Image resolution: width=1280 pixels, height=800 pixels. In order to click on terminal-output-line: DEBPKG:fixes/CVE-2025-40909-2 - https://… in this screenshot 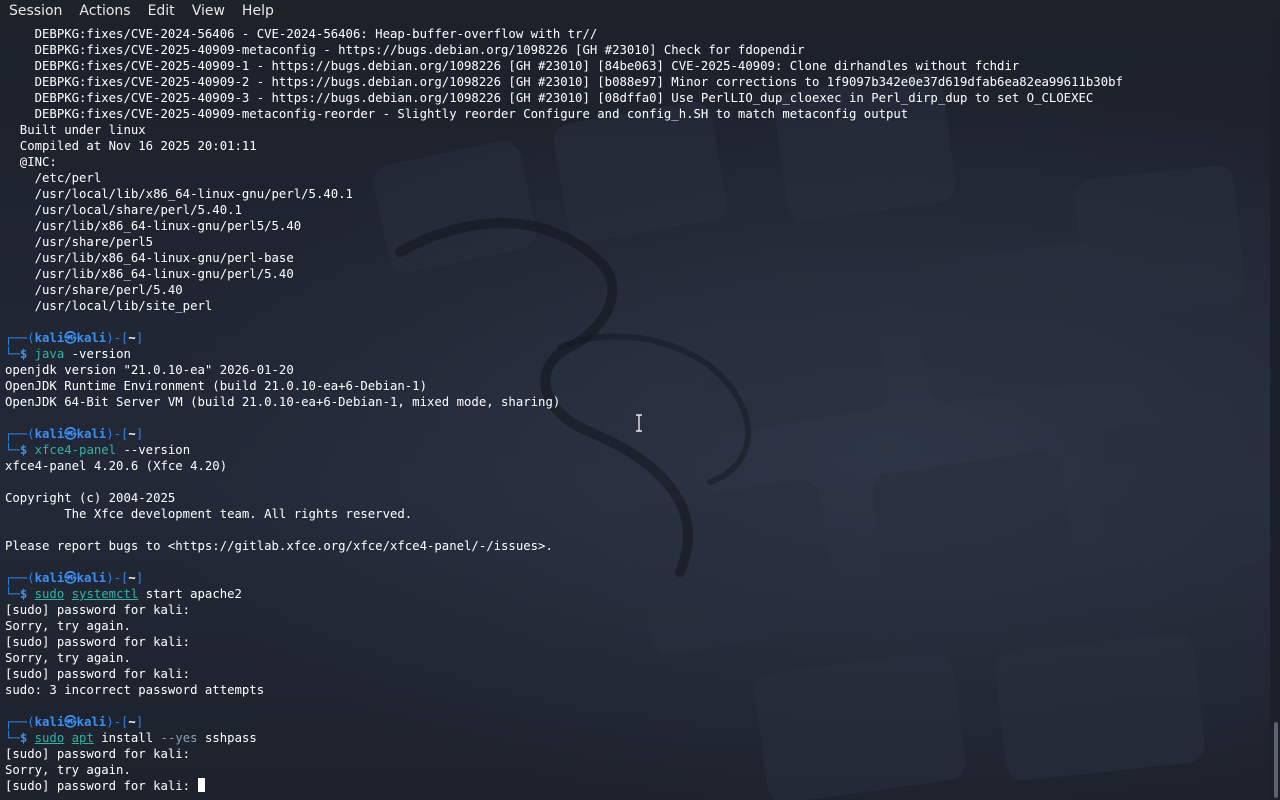, I will do `click(564, 82)`.